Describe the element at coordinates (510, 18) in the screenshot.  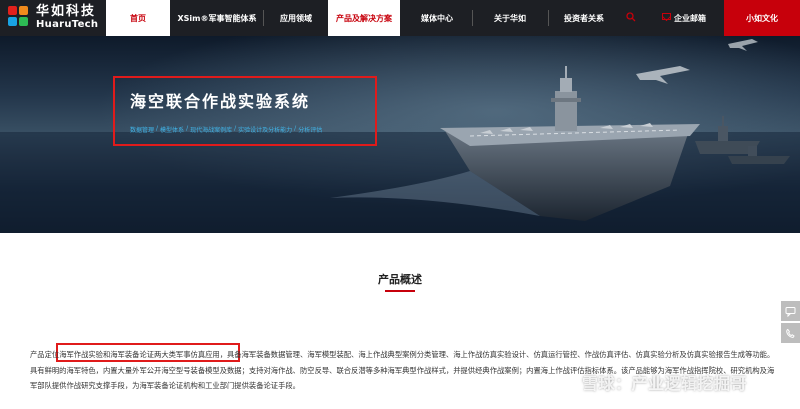
I see `nav-item-about: 关于华如` at that location.